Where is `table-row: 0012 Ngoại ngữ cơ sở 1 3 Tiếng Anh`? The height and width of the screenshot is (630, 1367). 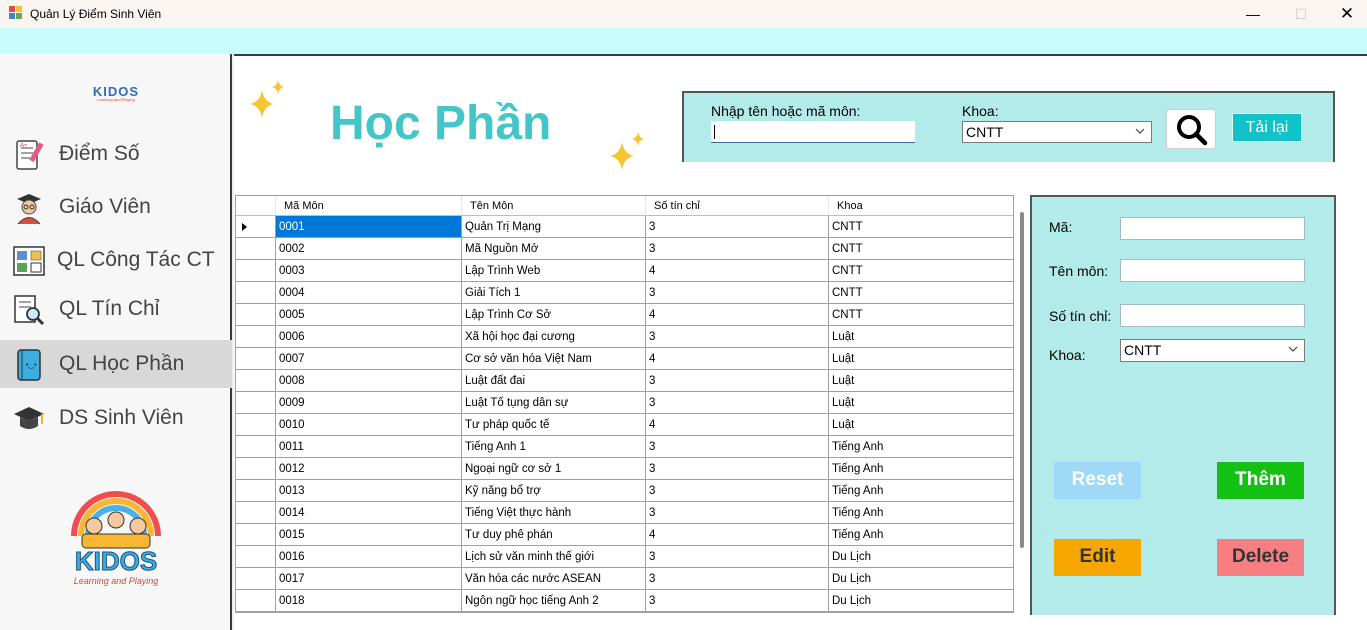
table-row: 0012 Ngoại ngữ cơ sở 1 3 Tiếng Anh is located at coordinates (624, 469).